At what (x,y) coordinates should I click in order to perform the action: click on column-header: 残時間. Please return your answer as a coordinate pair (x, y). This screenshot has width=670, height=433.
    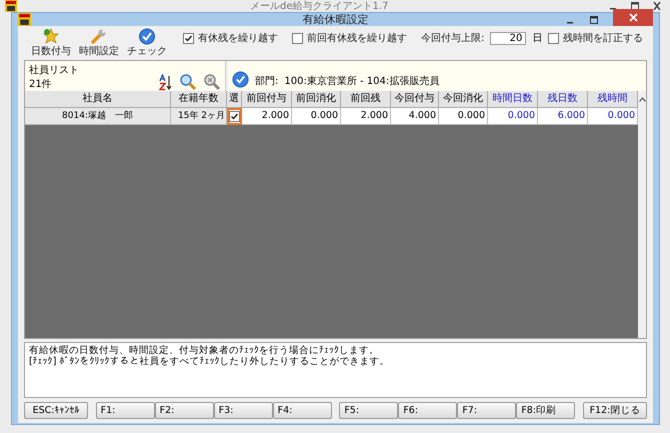
    Looking at the image, I should click on (613, 99).